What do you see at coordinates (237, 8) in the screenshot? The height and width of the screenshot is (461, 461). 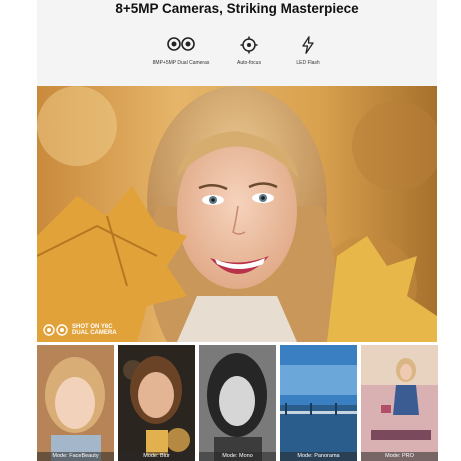 I see `page-title: 8+5MP Cameras, Striking Masterpiece` at bounding box center [237, 8].